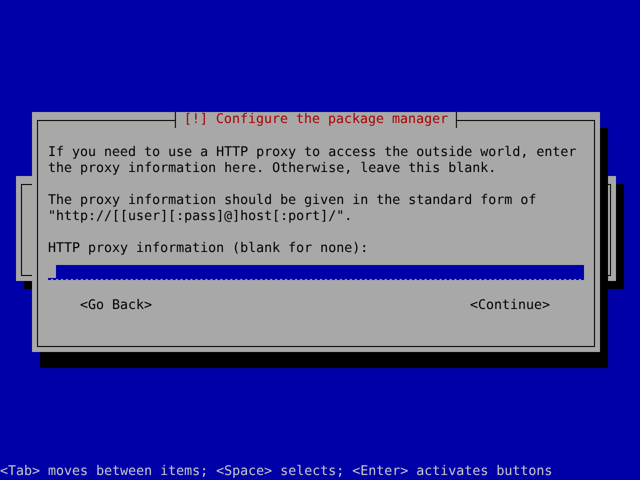 Image resolution: width=640 pixels, height=480 pixels. I want to click on dialog-title: [!] Configure the package manager, so click(316, 120).